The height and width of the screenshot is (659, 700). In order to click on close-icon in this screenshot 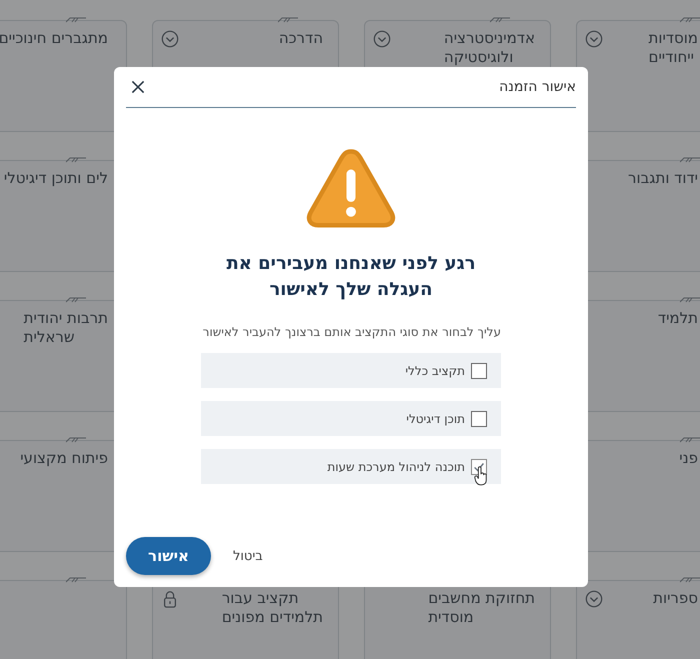, I will do `click(138, 87)`.